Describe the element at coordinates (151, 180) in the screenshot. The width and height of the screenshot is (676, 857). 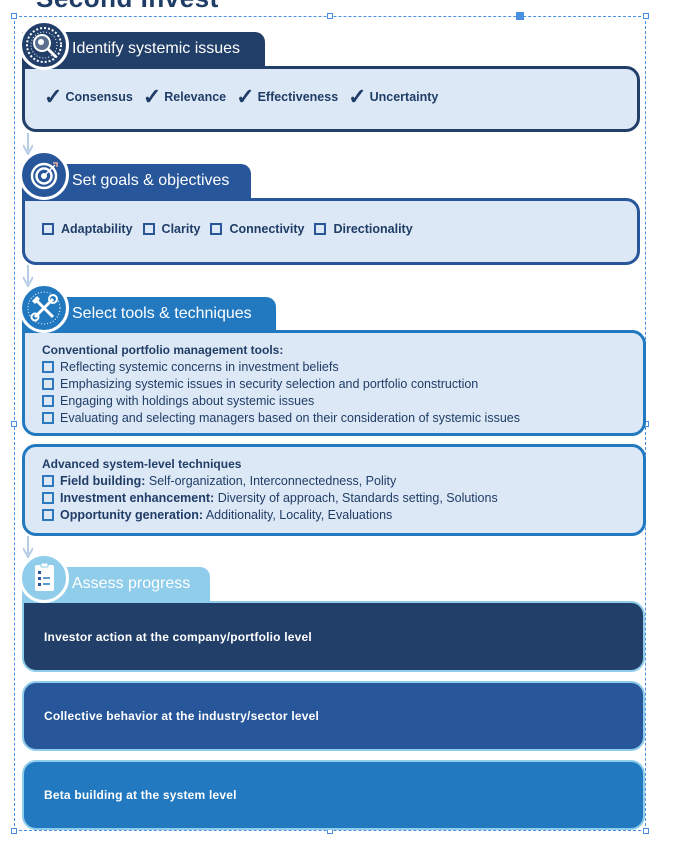
I see `section-title: Set goals & objectives` at that location.